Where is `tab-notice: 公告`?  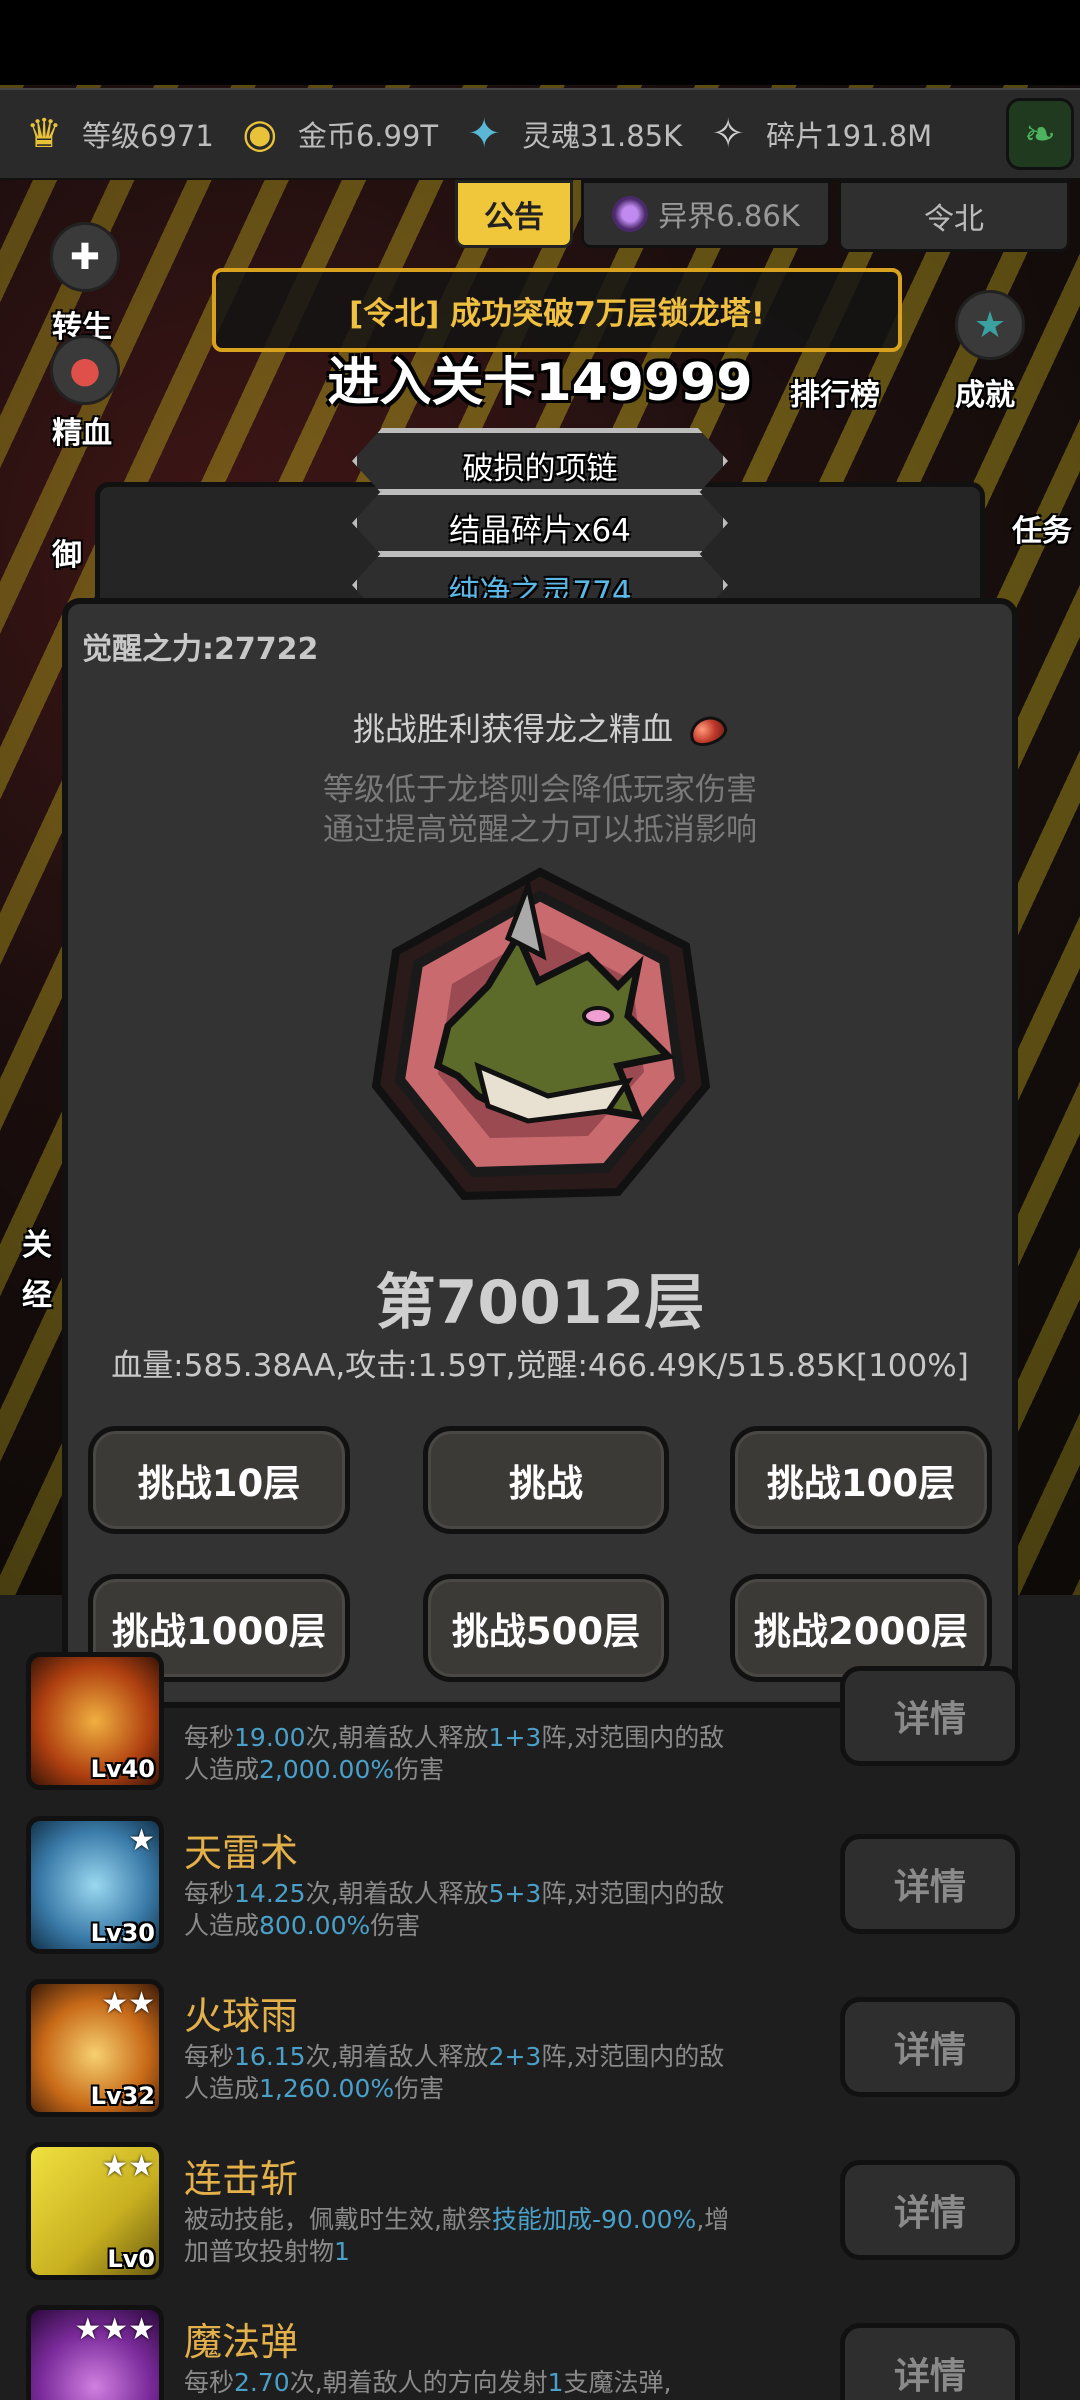
tab-notice: 公告 is located at coordinates (514, 214).